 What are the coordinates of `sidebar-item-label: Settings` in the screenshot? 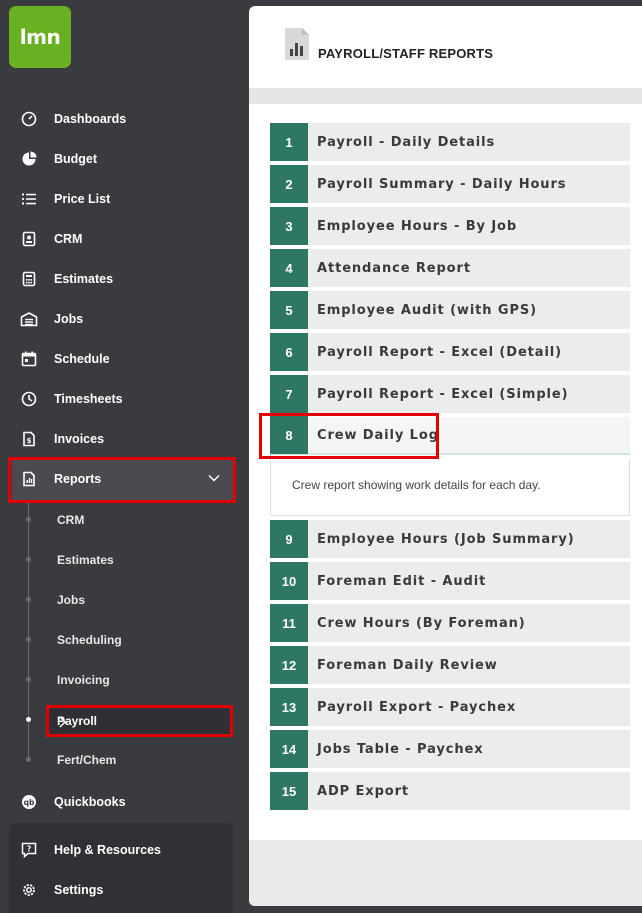 It's located at (79, 890).